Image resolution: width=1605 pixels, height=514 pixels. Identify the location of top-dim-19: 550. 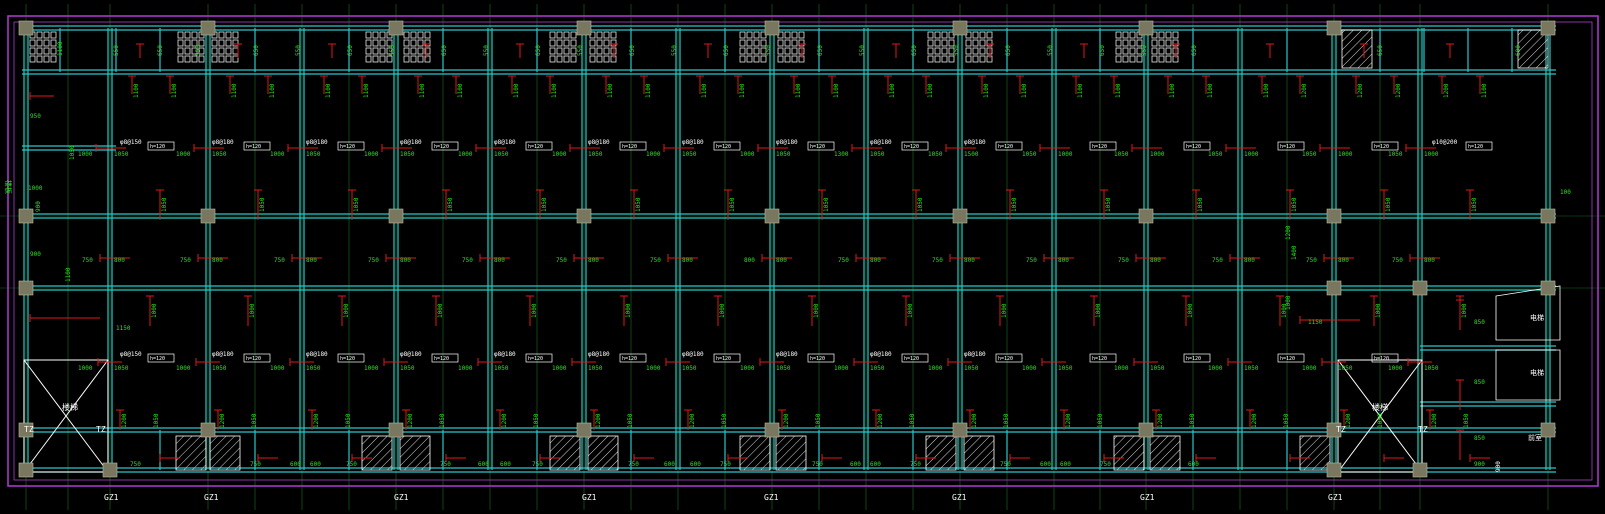
(956, 50).